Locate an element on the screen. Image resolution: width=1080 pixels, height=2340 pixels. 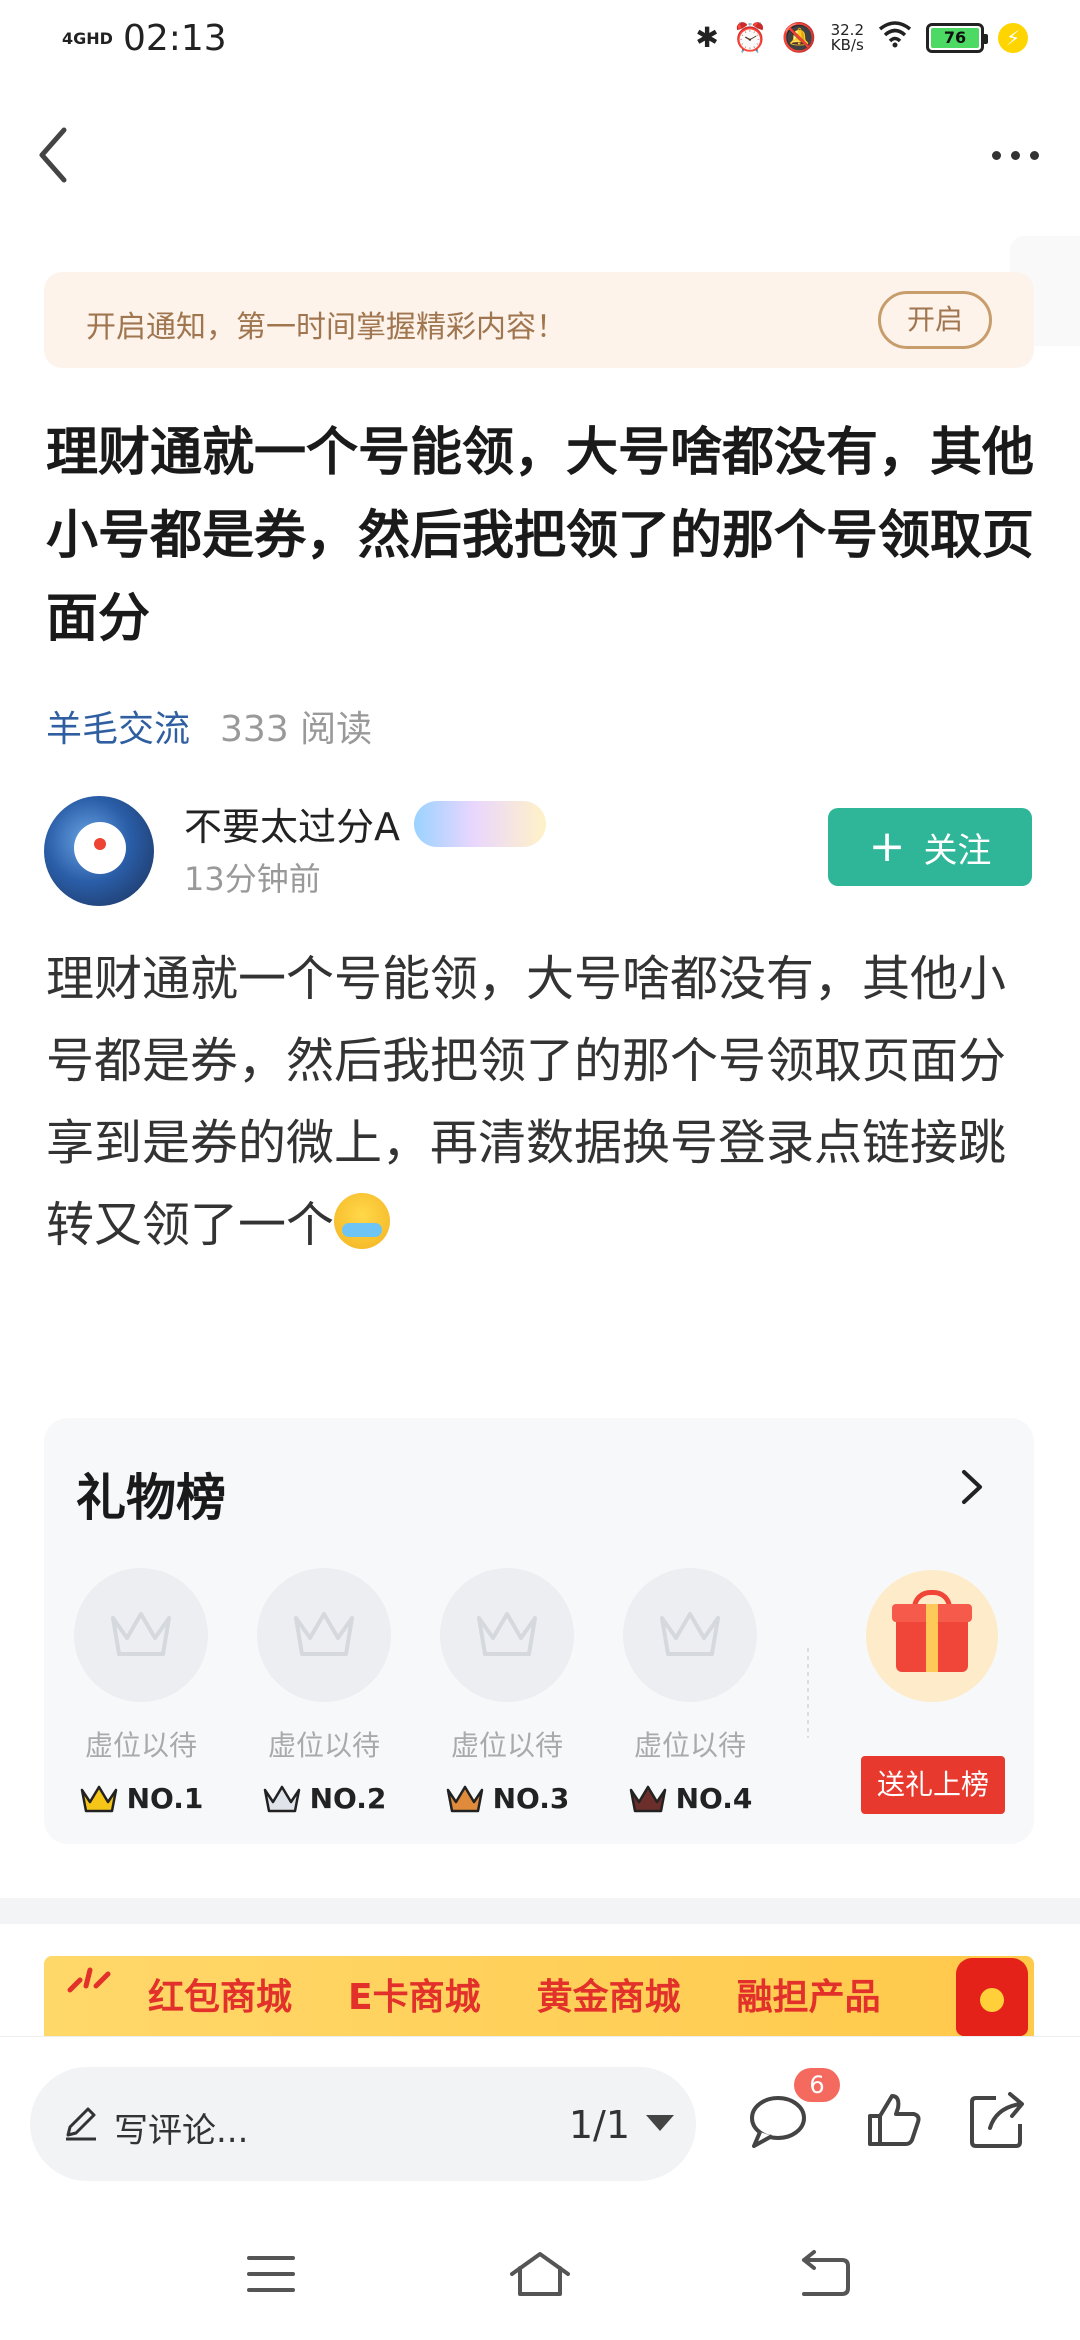
battery-level: 76 is located at coordinates (955, 37).